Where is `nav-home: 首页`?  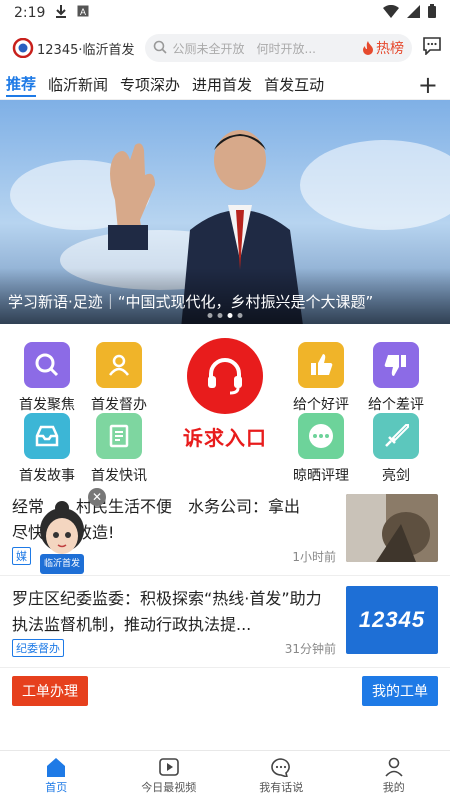 nav-home: 首页 is located at coordinates (56, 775).